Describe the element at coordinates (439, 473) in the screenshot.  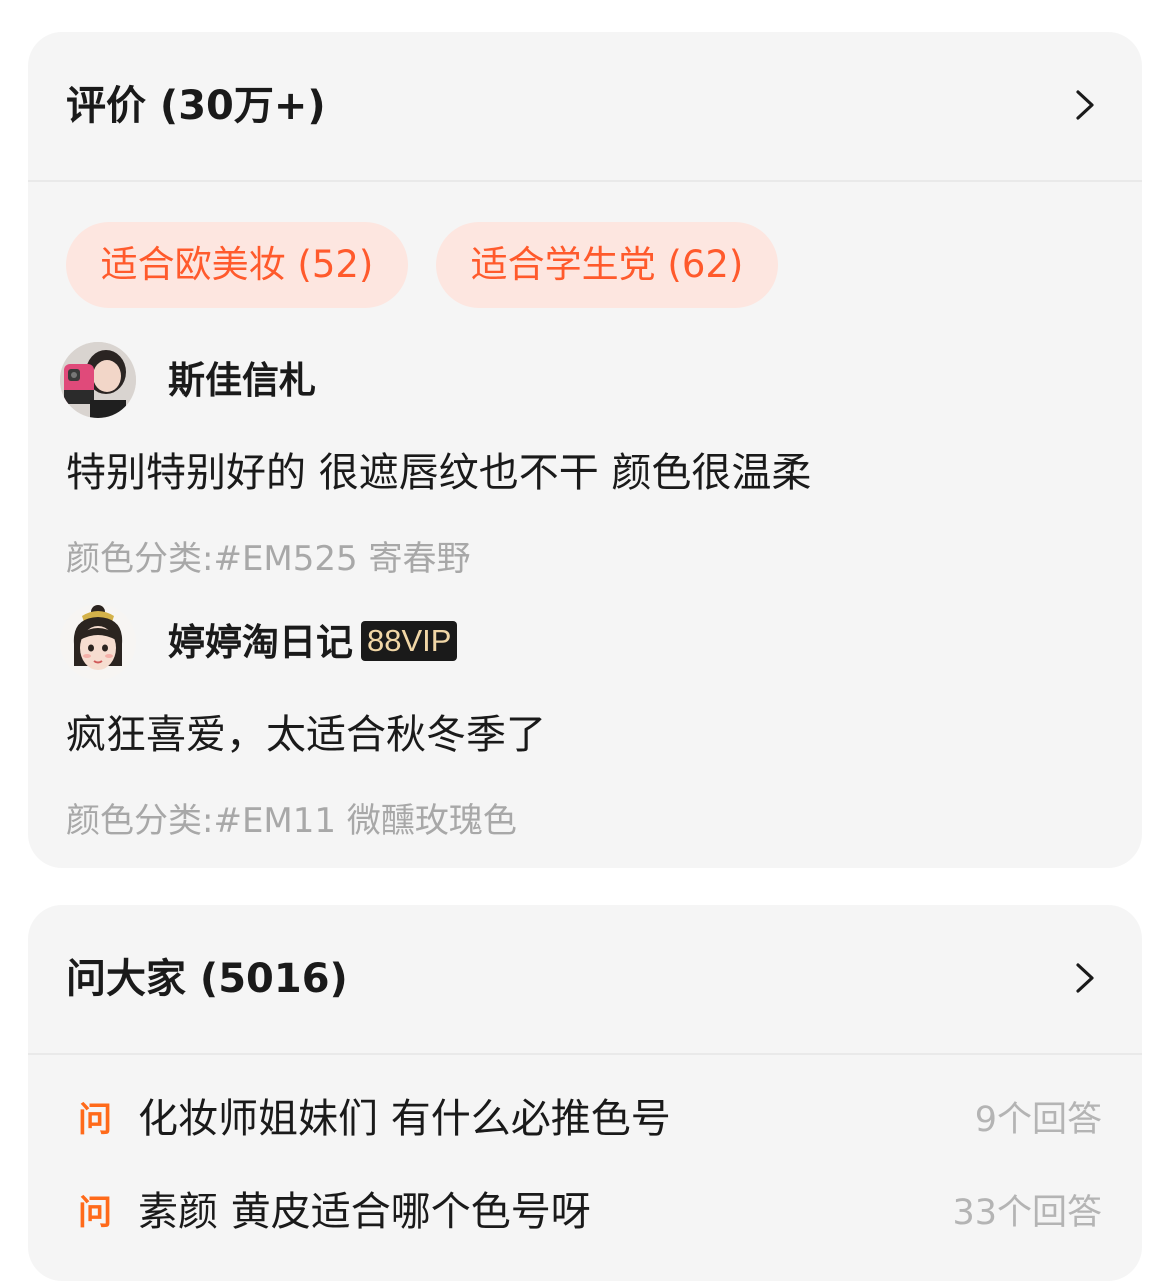
I see `review-text: 特别特别好的 很遮唇纹也不干 颜色很温柔` at that location.